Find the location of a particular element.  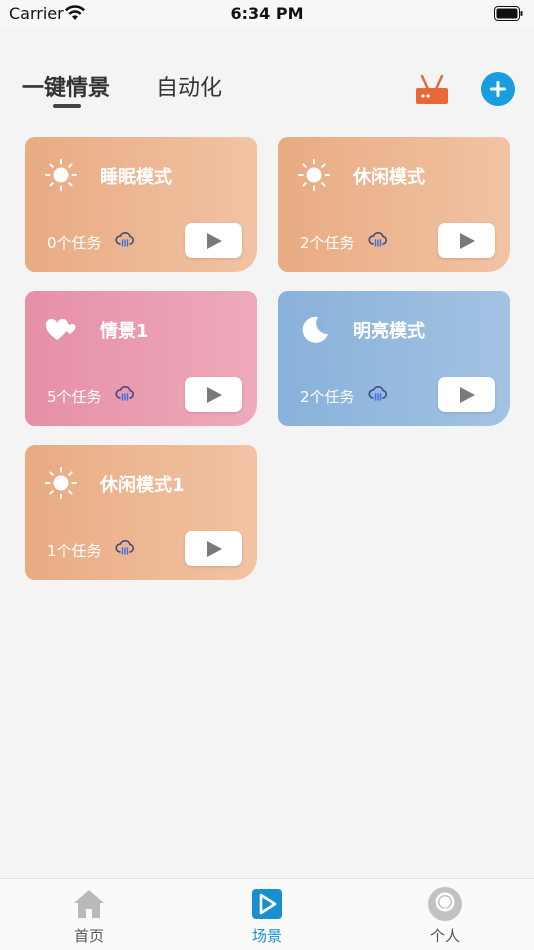

plus-icon is located at coordinates (498, 89).